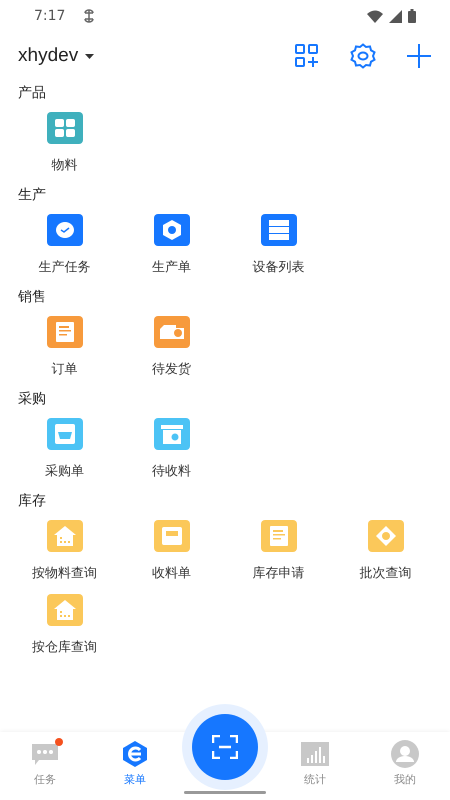 Image resolution: width=450 pixels, height=800 pixels. Describe the element at coordinates (32, 195) in the screenshot. I see `section-title: 生产` at that location.